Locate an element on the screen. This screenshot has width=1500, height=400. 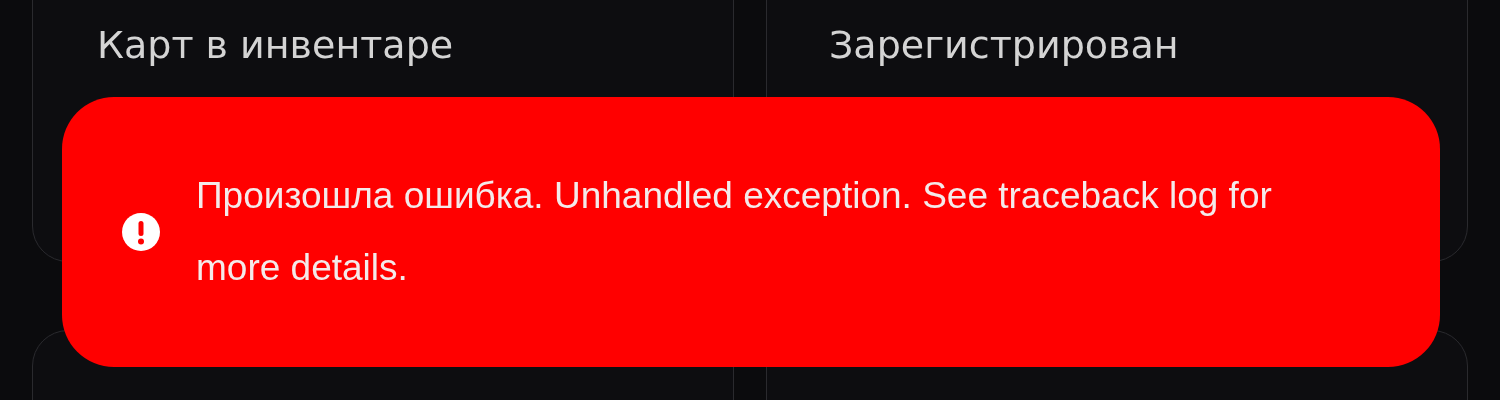
exclamation-icon is located at coordinates (141, 232).